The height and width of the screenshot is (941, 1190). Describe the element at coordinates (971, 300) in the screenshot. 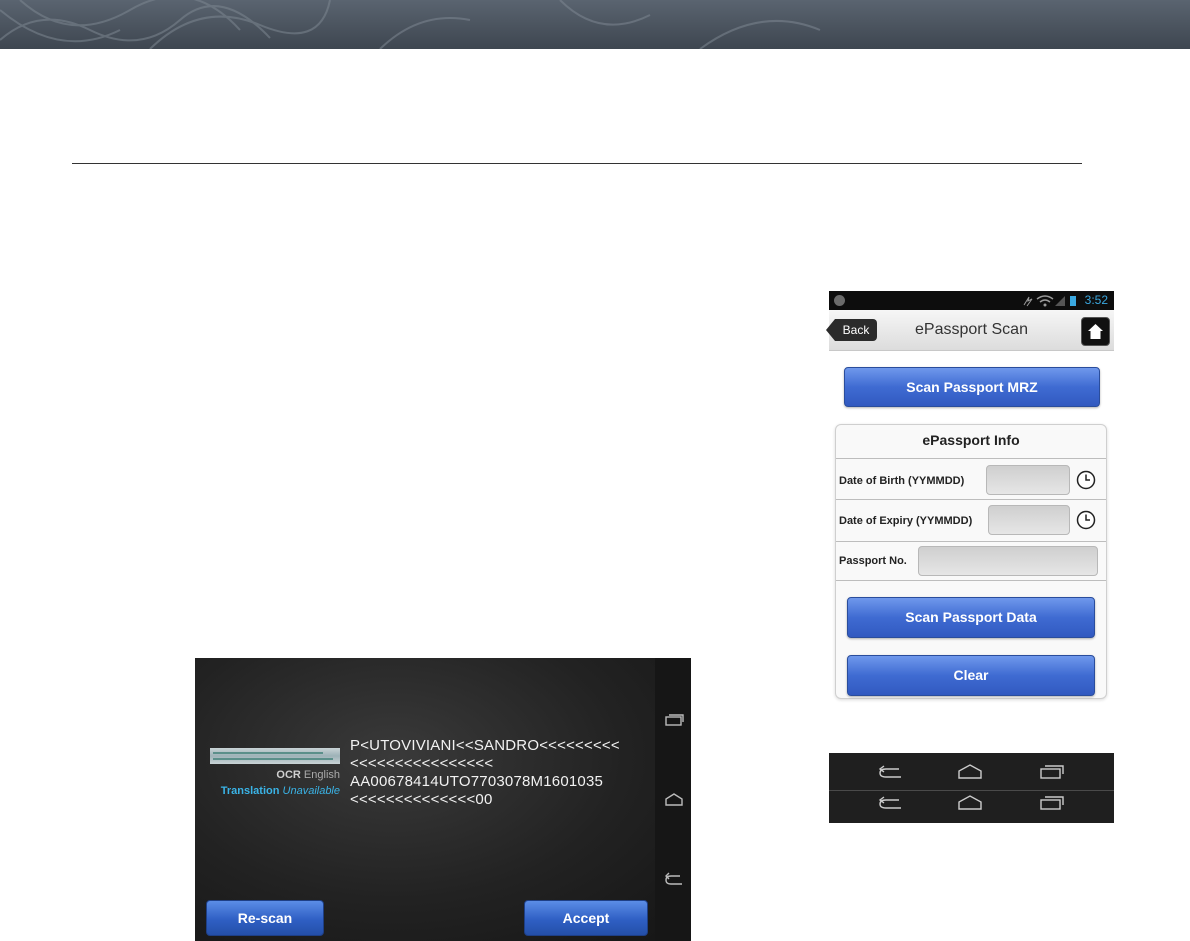

I see `status-bar: 3:52` at that location.